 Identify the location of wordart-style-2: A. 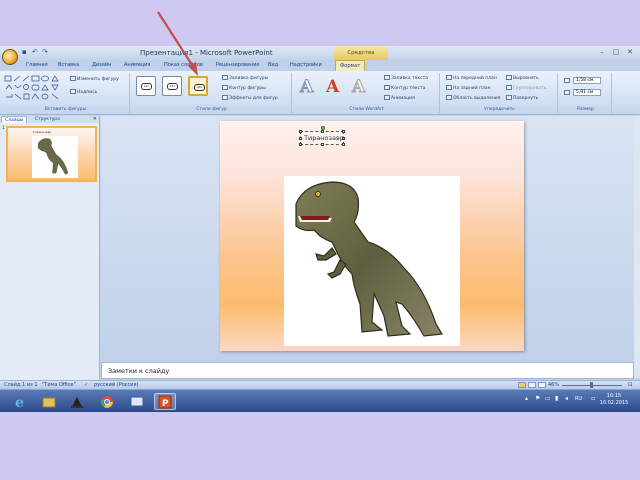
(332, 87).